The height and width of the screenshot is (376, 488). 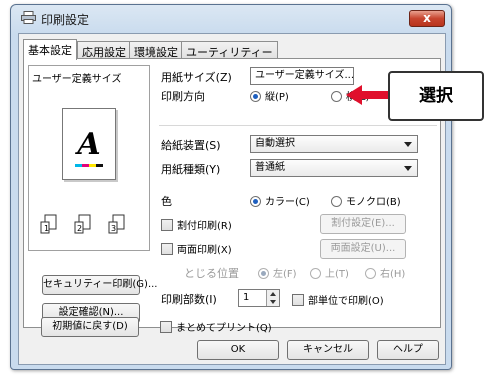 I want to click on preview-letter: A, so click(x=89, y=144).